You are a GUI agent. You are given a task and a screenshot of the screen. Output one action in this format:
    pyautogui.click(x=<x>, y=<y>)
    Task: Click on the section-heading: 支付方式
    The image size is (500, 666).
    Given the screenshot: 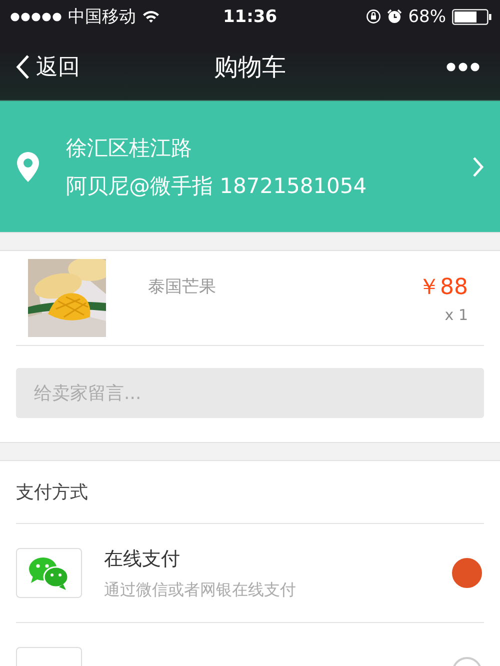 What is the action you would take?
    pyautogui.click(x=52, y=492)
    